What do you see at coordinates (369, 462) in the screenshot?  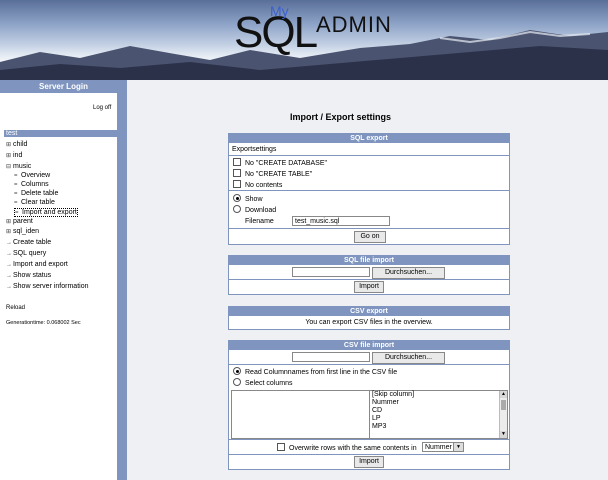 I see `csv-import-button: Import` at bounding box center [369, 462].